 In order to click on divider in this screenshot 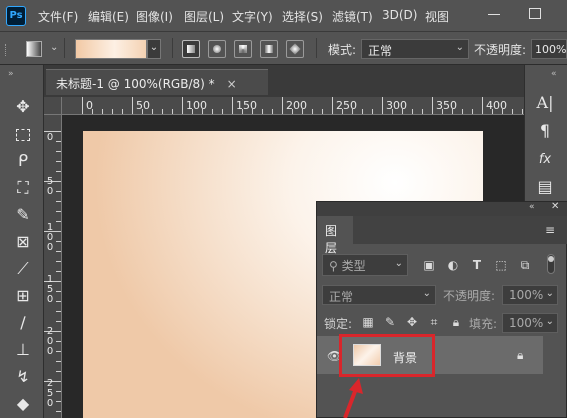, I will do `click(172, 48)`.